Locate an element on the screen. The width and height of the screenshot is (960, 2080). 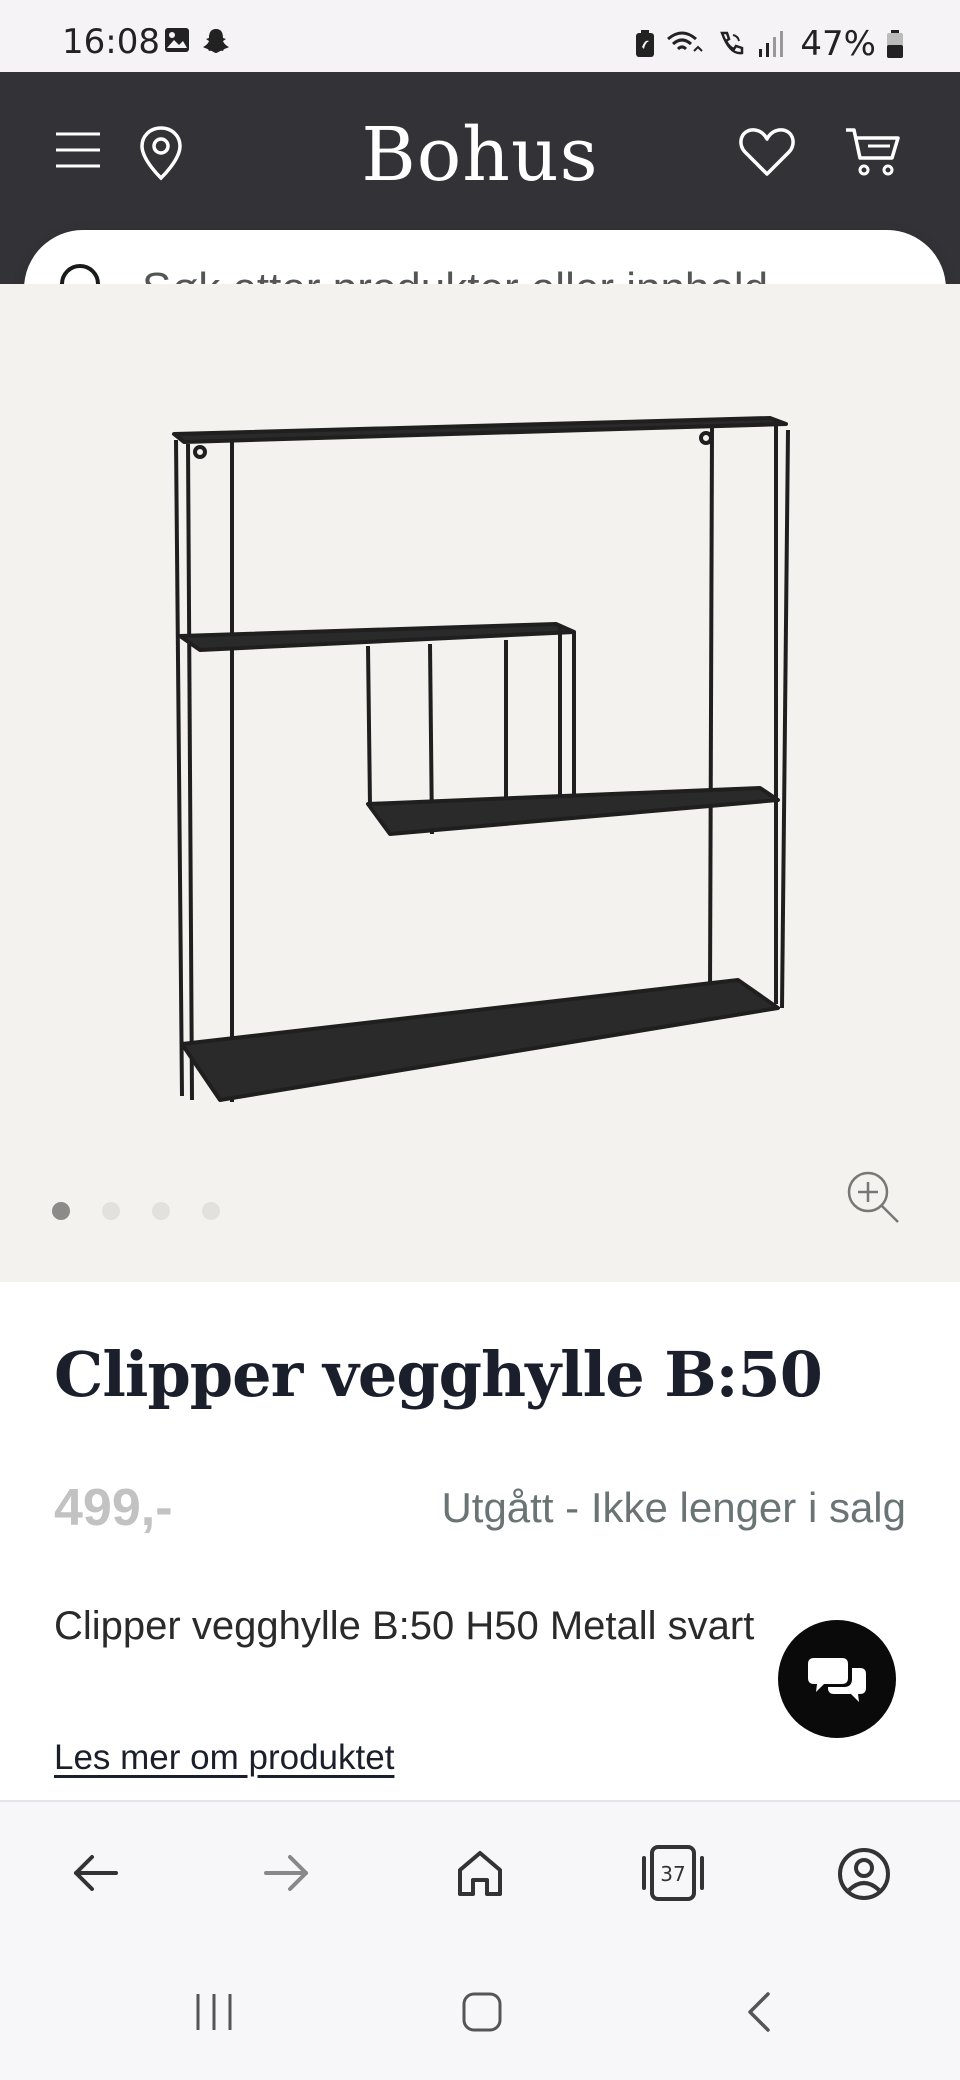
product-price: 499,- is located at coordinates (113, 1508).